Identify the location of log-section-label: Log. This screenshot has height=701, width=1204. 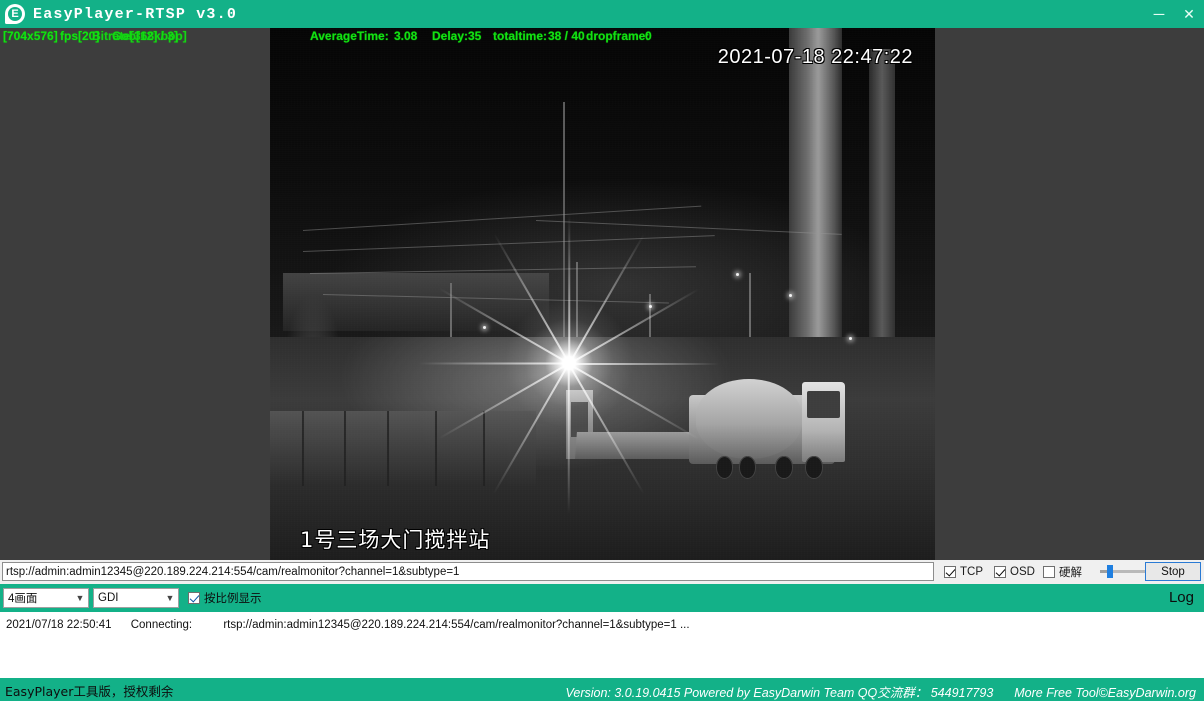
(1181, 597).